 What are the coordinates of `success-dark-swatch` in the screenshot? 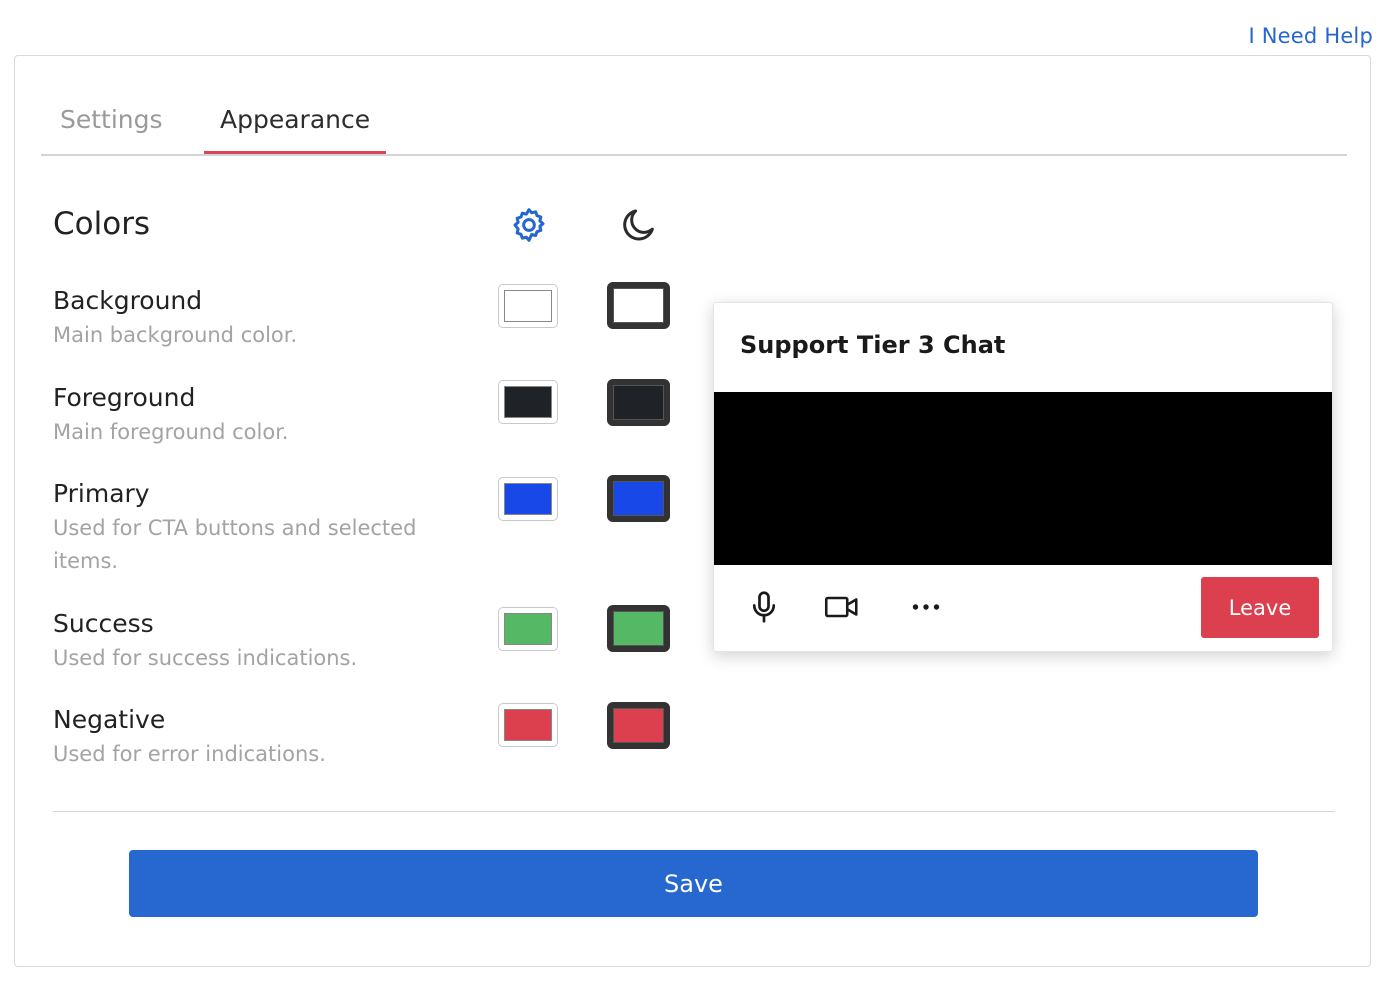 It's located at (638, 628).